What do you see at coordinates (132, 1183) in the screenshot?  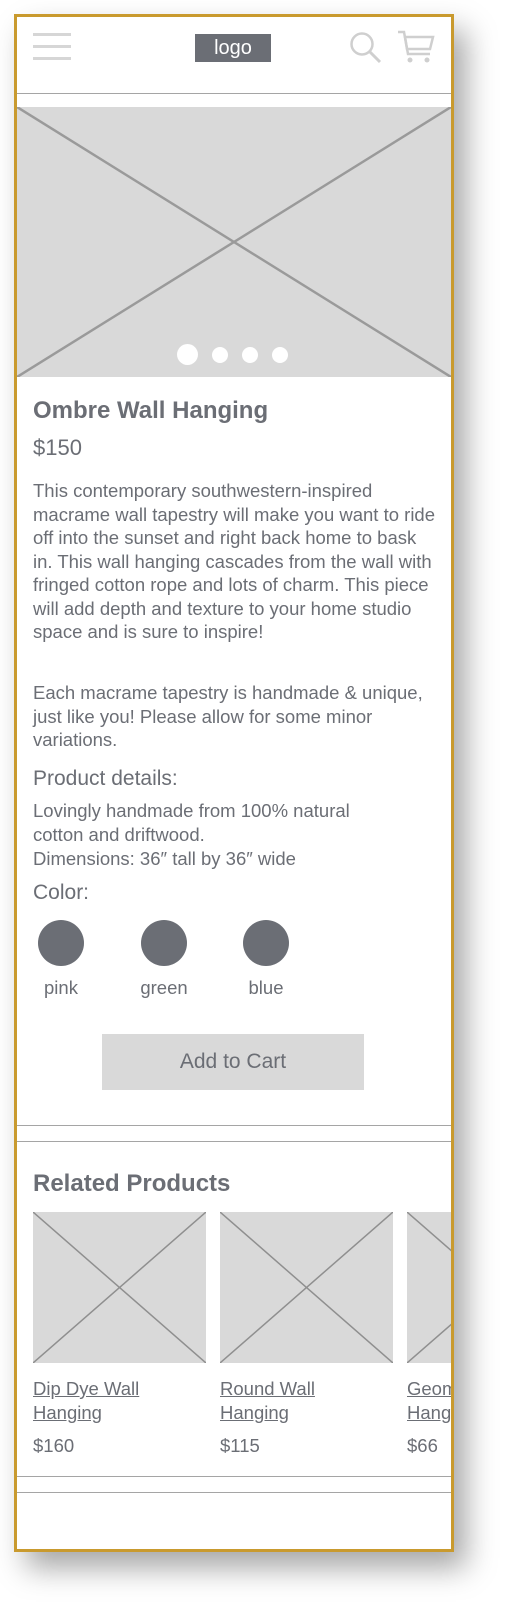 I see `related-products-heading: Related Products` at bounding box center [132, 1183].